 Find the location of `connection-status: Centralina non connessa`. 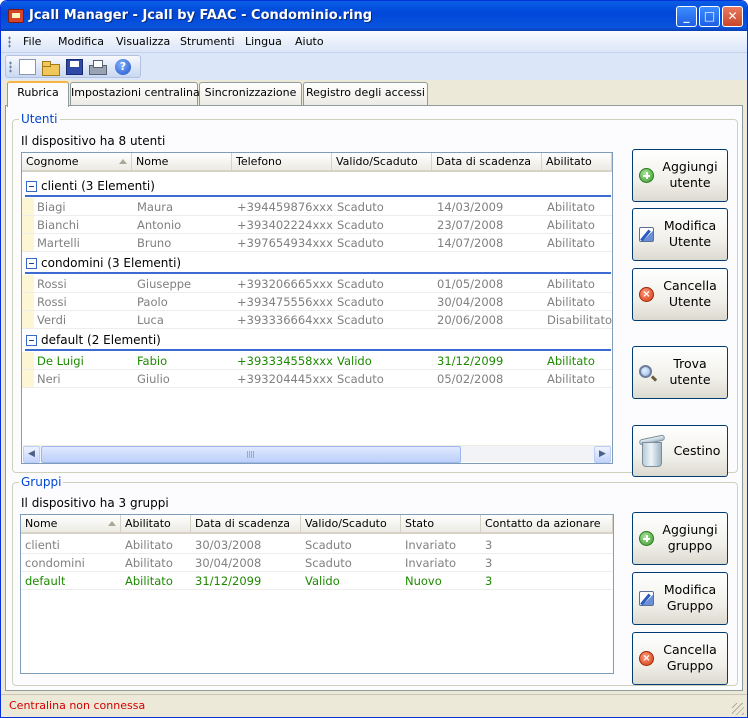

connection-status: Centralina non connessa is located at coordinates (77, 705).